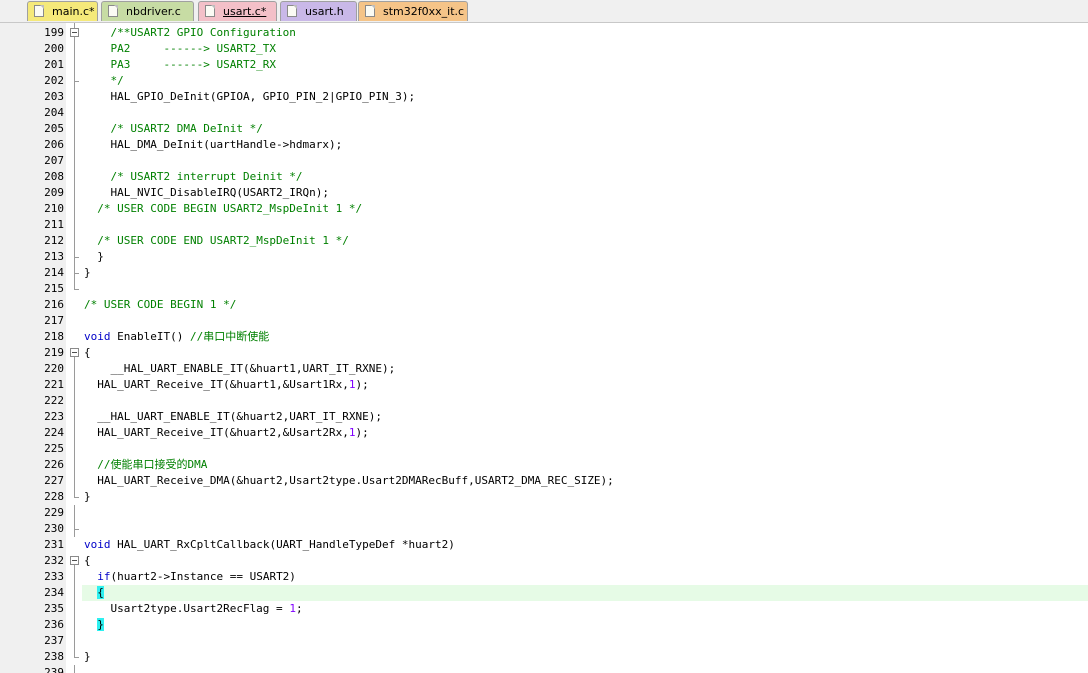  What do you see at coordinates (544, 321) in the screenshot?
I see `code-line-217: 217` at bounding box center [544, 321].